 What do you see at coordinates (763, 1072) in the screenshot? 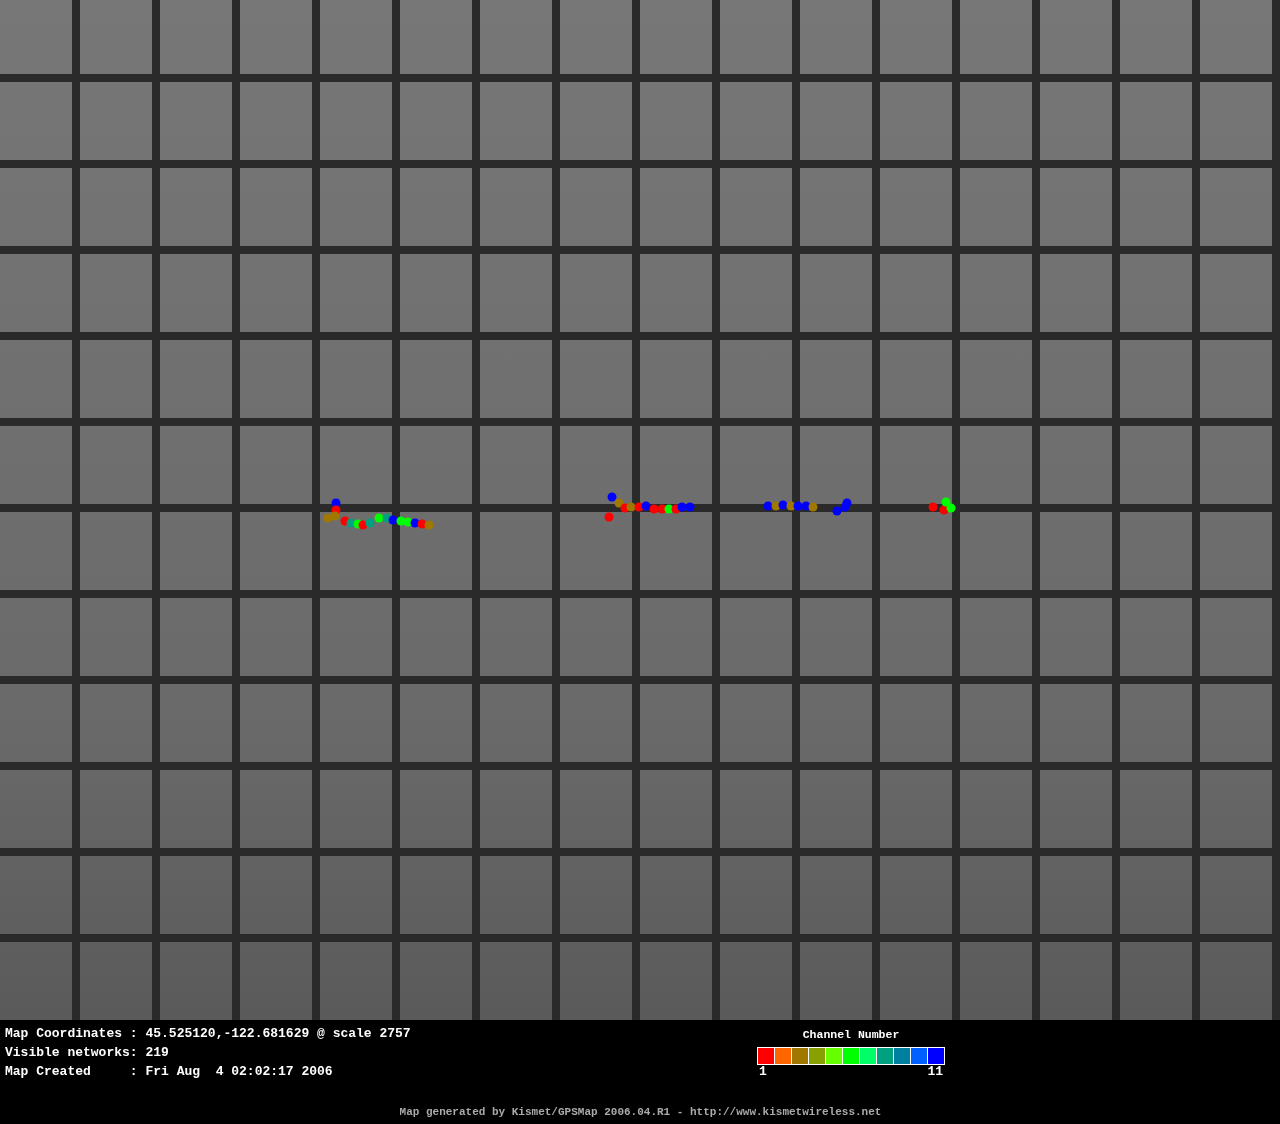
I see `scale-min-label: 1` at bounding box center [763, 1072].